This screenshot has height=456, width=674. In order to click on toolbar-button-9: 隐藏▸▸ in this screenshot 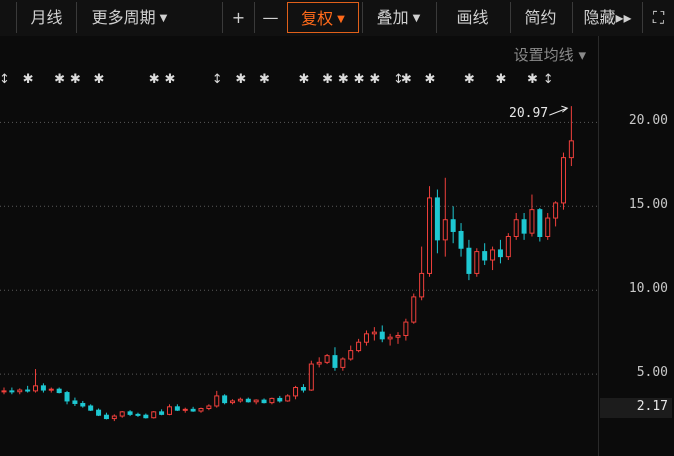, I will do `click(607, 17)`.